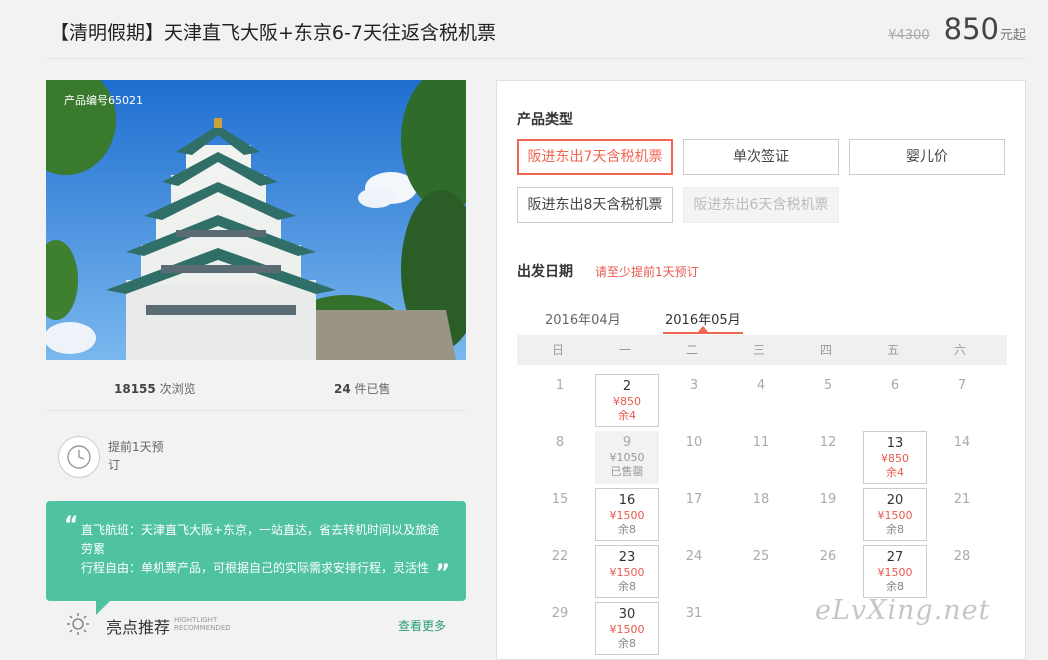 The width and height of the screenshot is (1048, 660). What do you see at coordinates (627, 614) in the screenshot?
I see `day-number: 30` at bounding box center [627, 614].